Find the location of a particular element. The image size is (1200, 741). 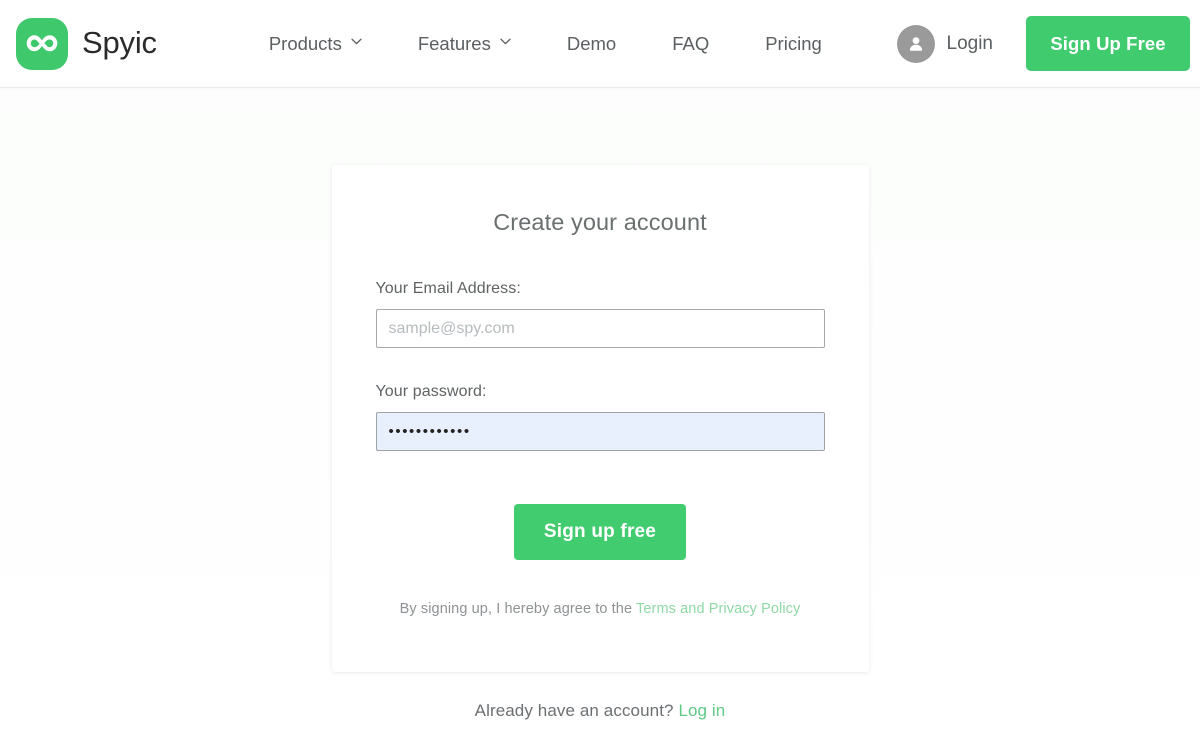

brand-logo-group: Spyic is located at coordinates (86, 43).